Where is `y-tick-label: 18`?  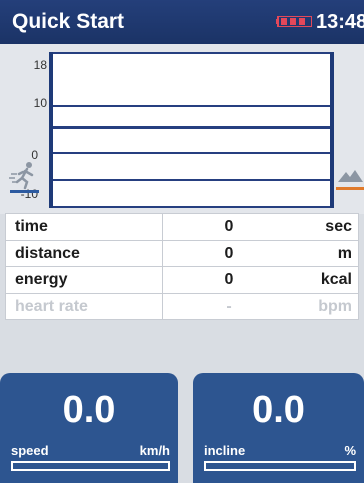
y-tick-label: 18 is located at coordinates (40, 65).